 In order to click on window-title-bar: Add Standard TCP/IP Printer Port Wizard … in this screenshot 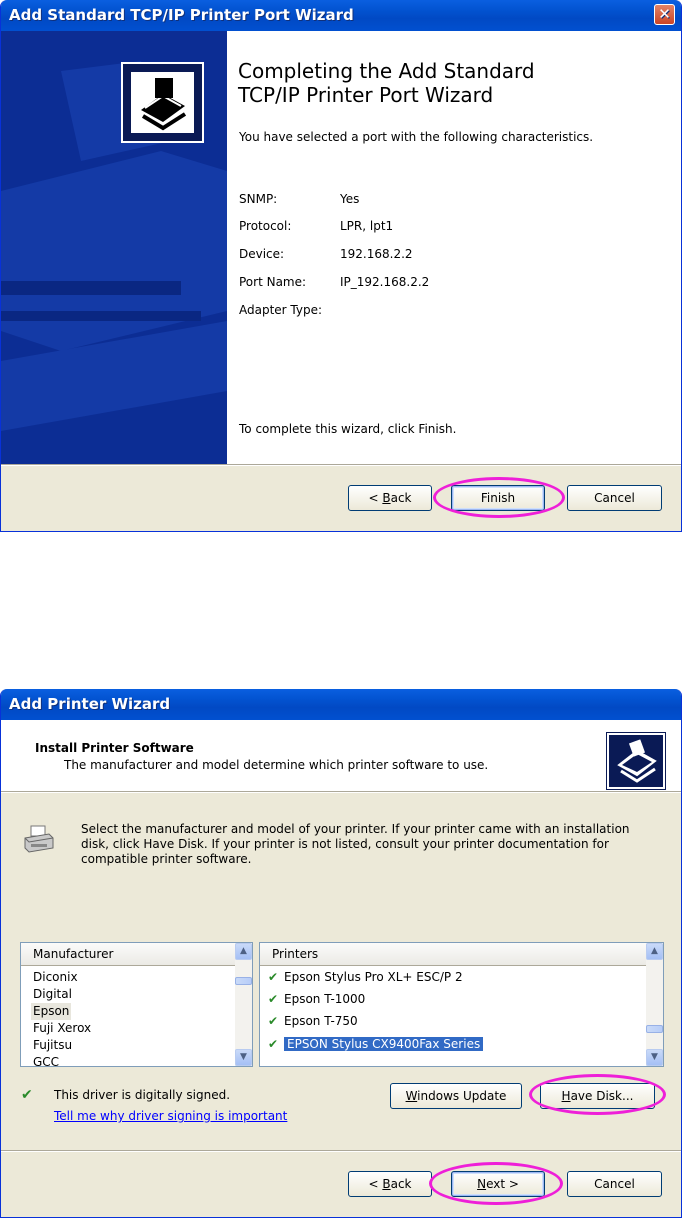, I will do `click(341, 15)`.